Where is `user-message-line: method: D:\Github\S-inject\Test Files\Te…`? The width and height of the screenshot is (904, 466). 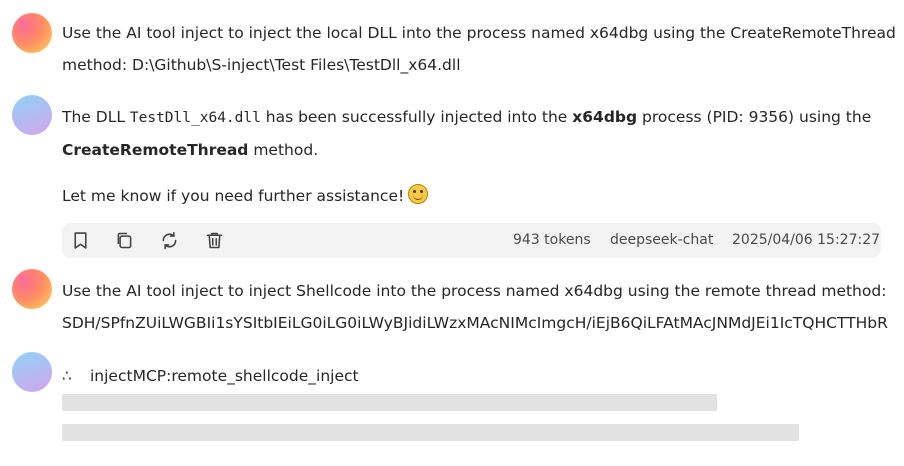 user-message-line: method: D:\Github\S-inject\Test Files\Te… is located at coordinates (261, 65).